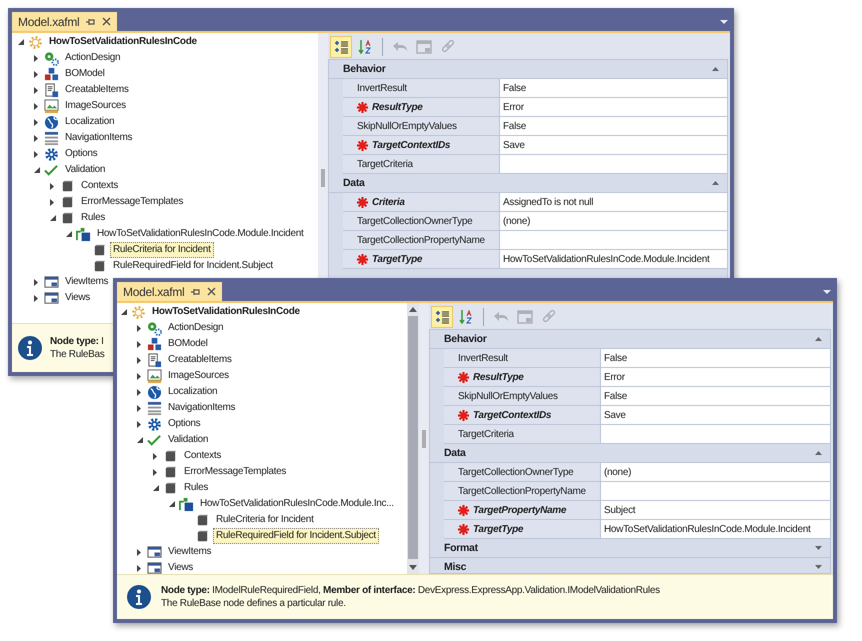 The width and height of the screenshot is (862, 641). I want to click on scrollbar-thumb, so click(413, 437).